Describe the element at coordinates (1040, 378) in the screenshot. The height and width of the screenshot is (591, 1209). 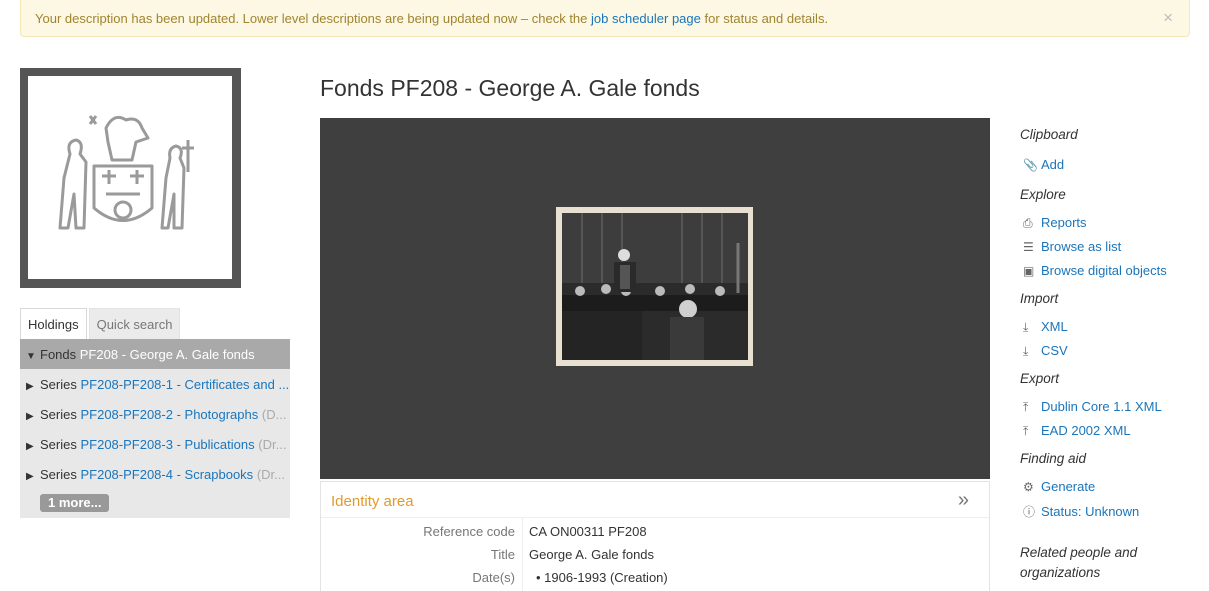
I see `export-heading: Export` at that location.